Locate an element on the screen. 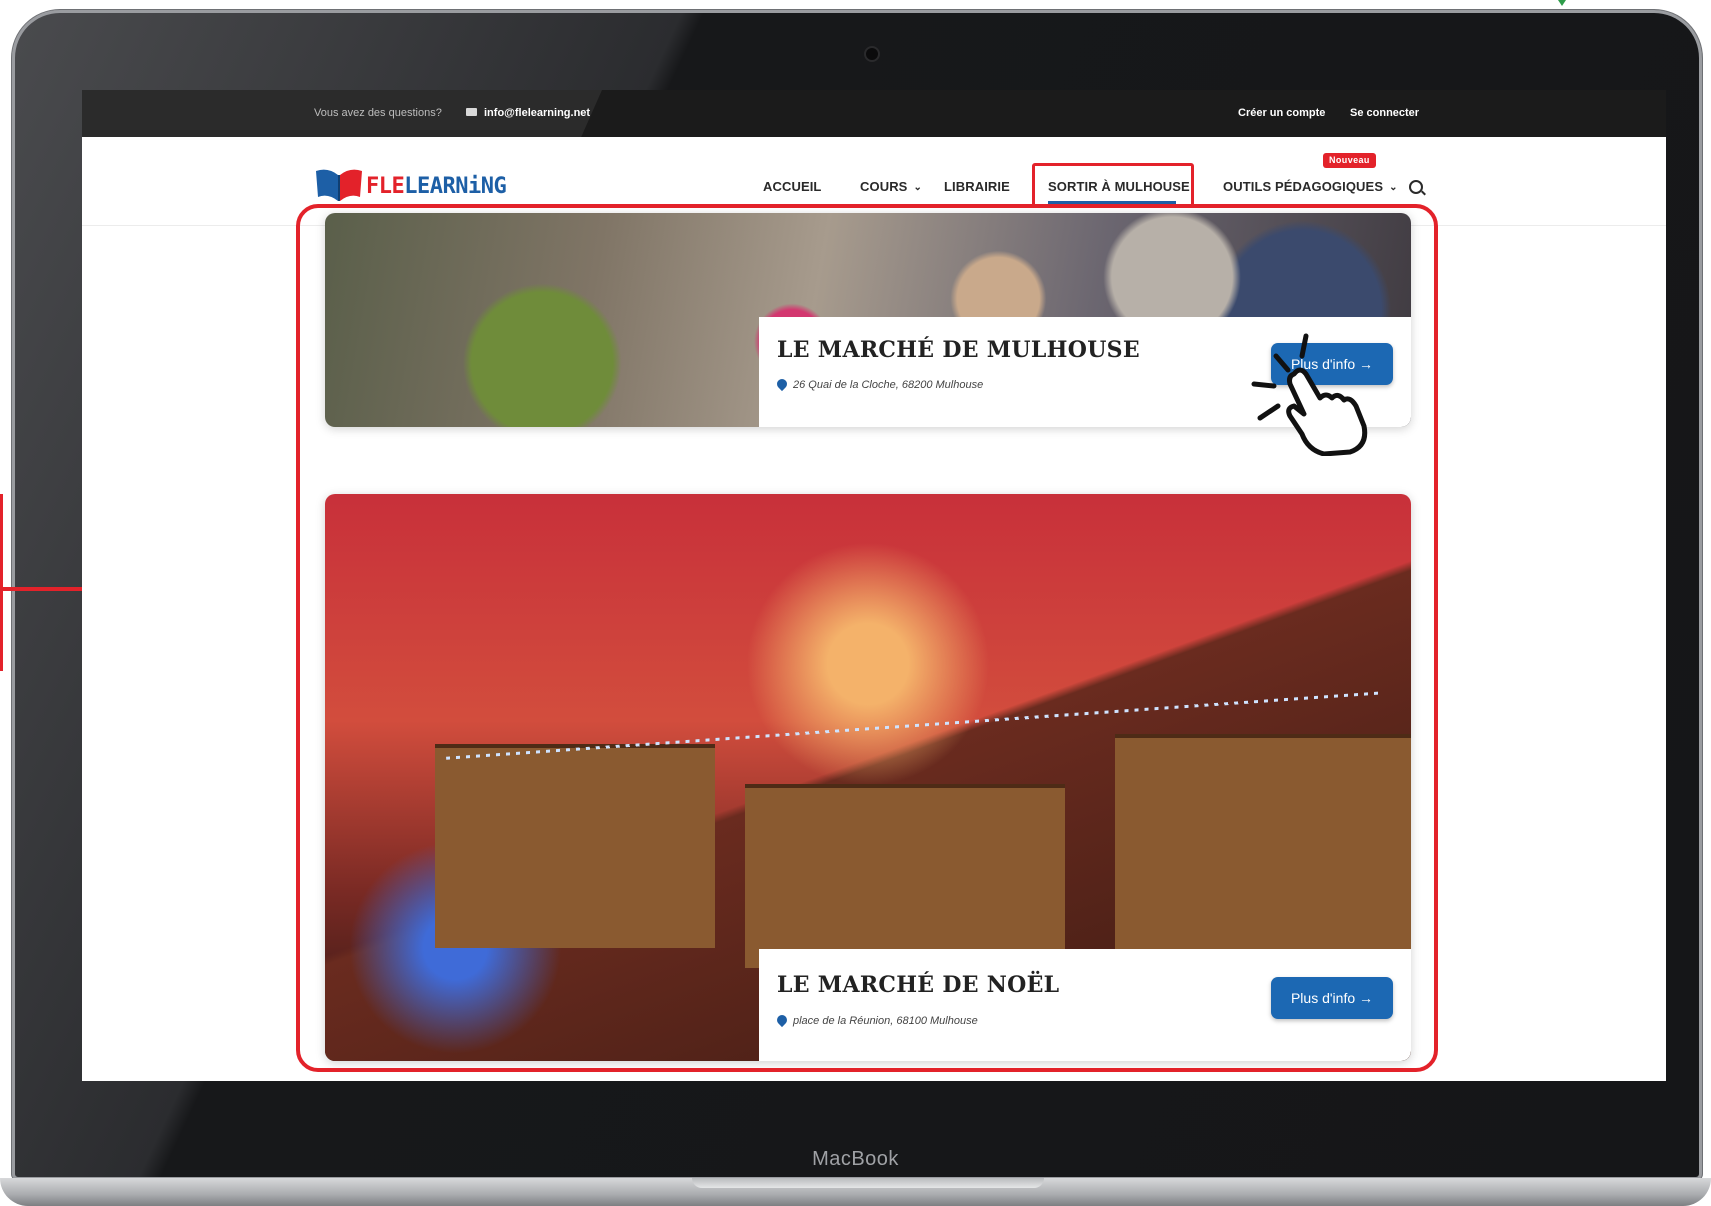  contact-question: Vous avez des questions? is located at coordinates (378, 113).